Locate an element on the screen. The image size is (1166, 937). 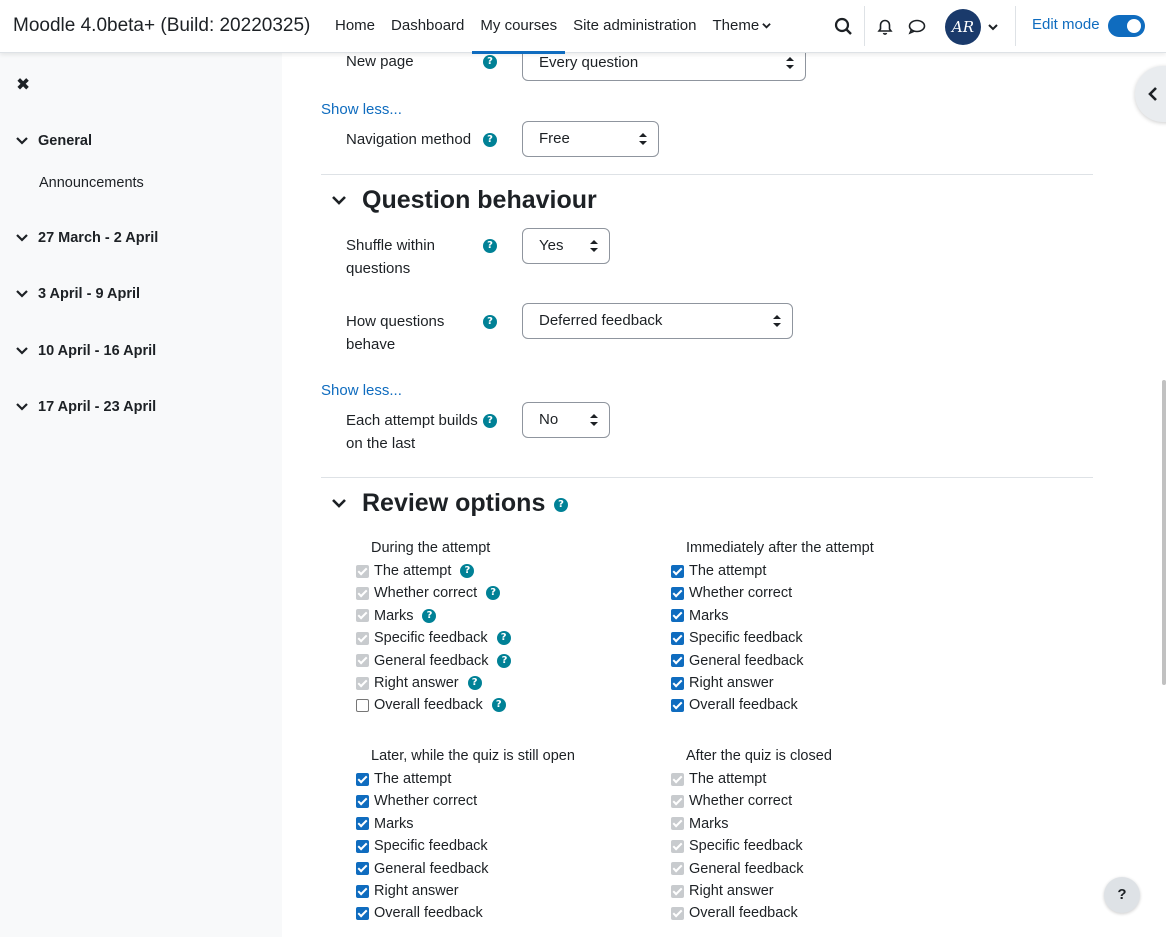
drawer-section-week-1: 27 March - 2 April is located at coordinates (87, 238).